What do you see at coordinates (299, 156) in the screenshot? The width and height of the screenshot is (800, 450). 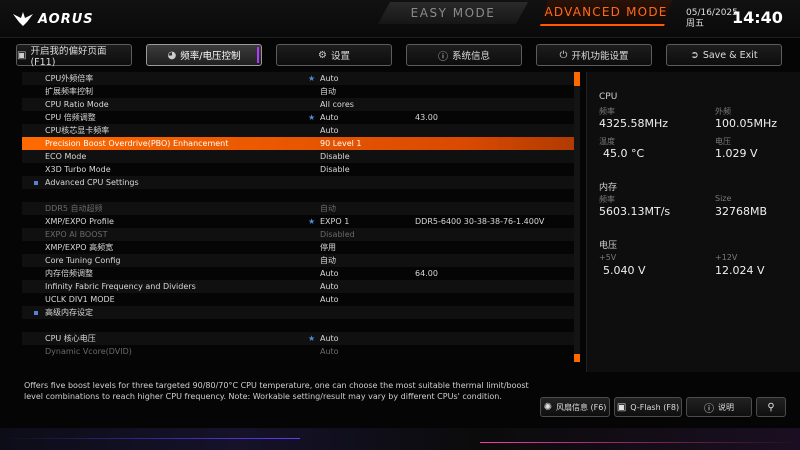 I see `setting-row: ECO Mode Disable` at bounding box center [299, 156].